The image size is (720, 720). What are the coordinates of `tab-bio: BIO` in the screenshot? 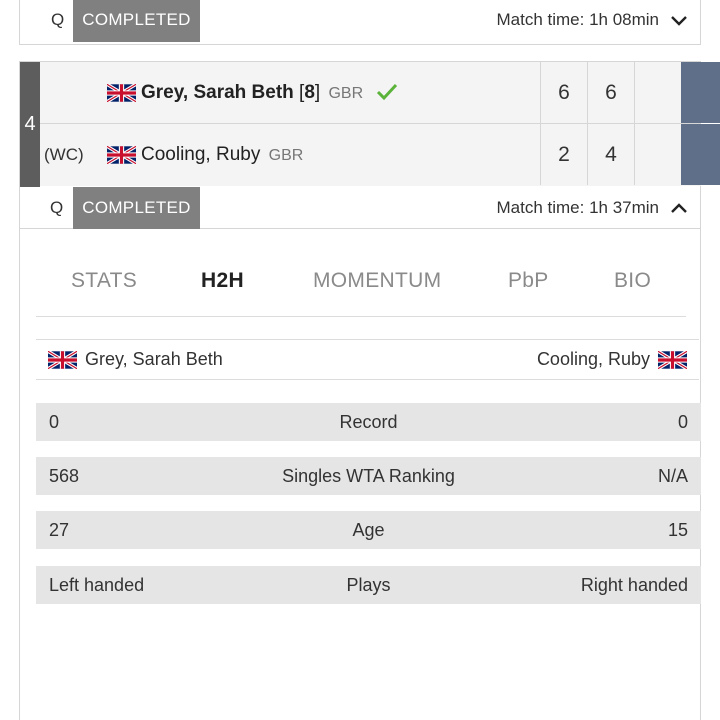 It's located at (632, 281).